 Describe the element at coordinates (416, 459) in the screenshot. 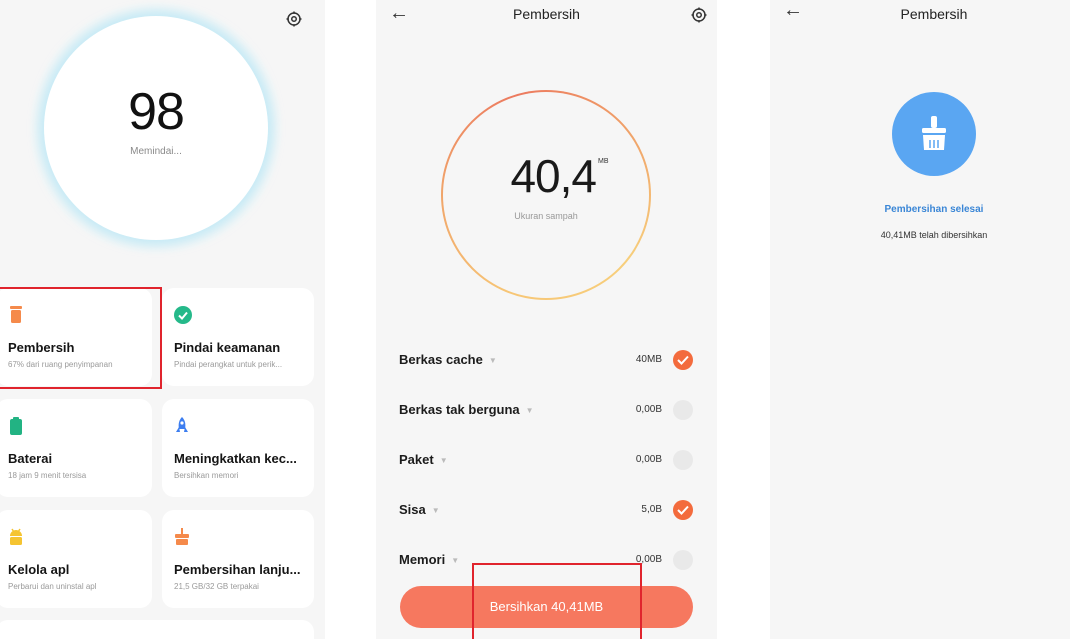

I see `item-label-text: Paket` at that location.